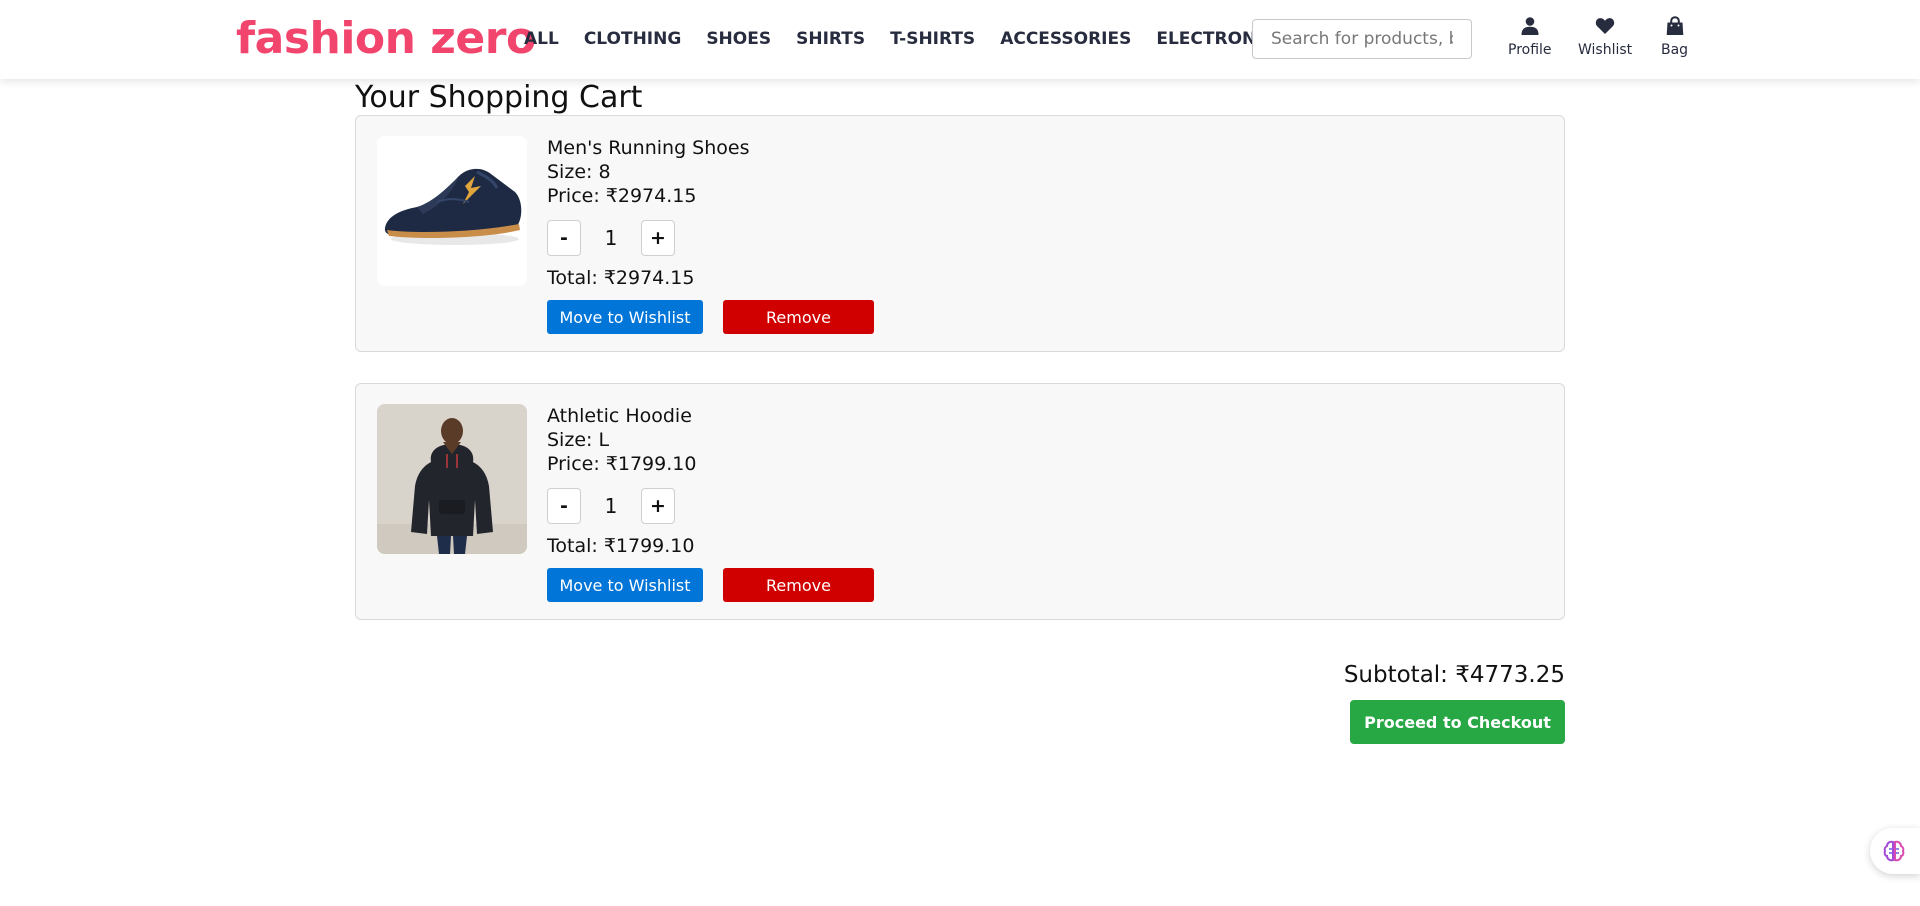  Describe the element at coordinates (1605, 50) in the screenshot. I see `wishlist-label: Wishlist` at that location.